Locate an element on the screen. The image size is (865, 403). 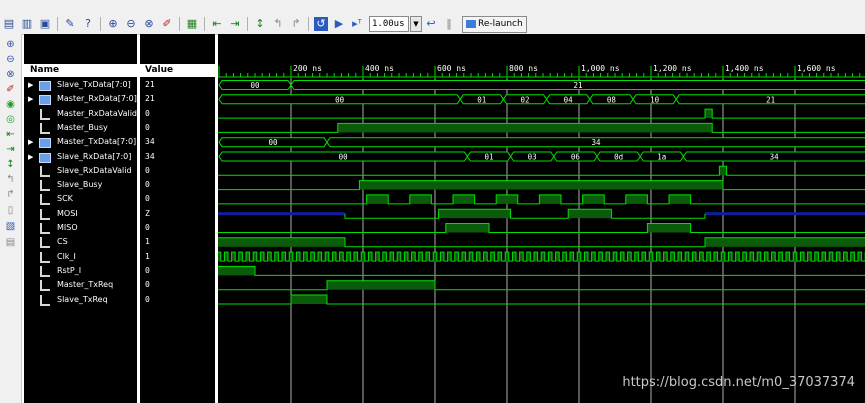
restart-icon: ↺ is located at coordinates (321, 24).